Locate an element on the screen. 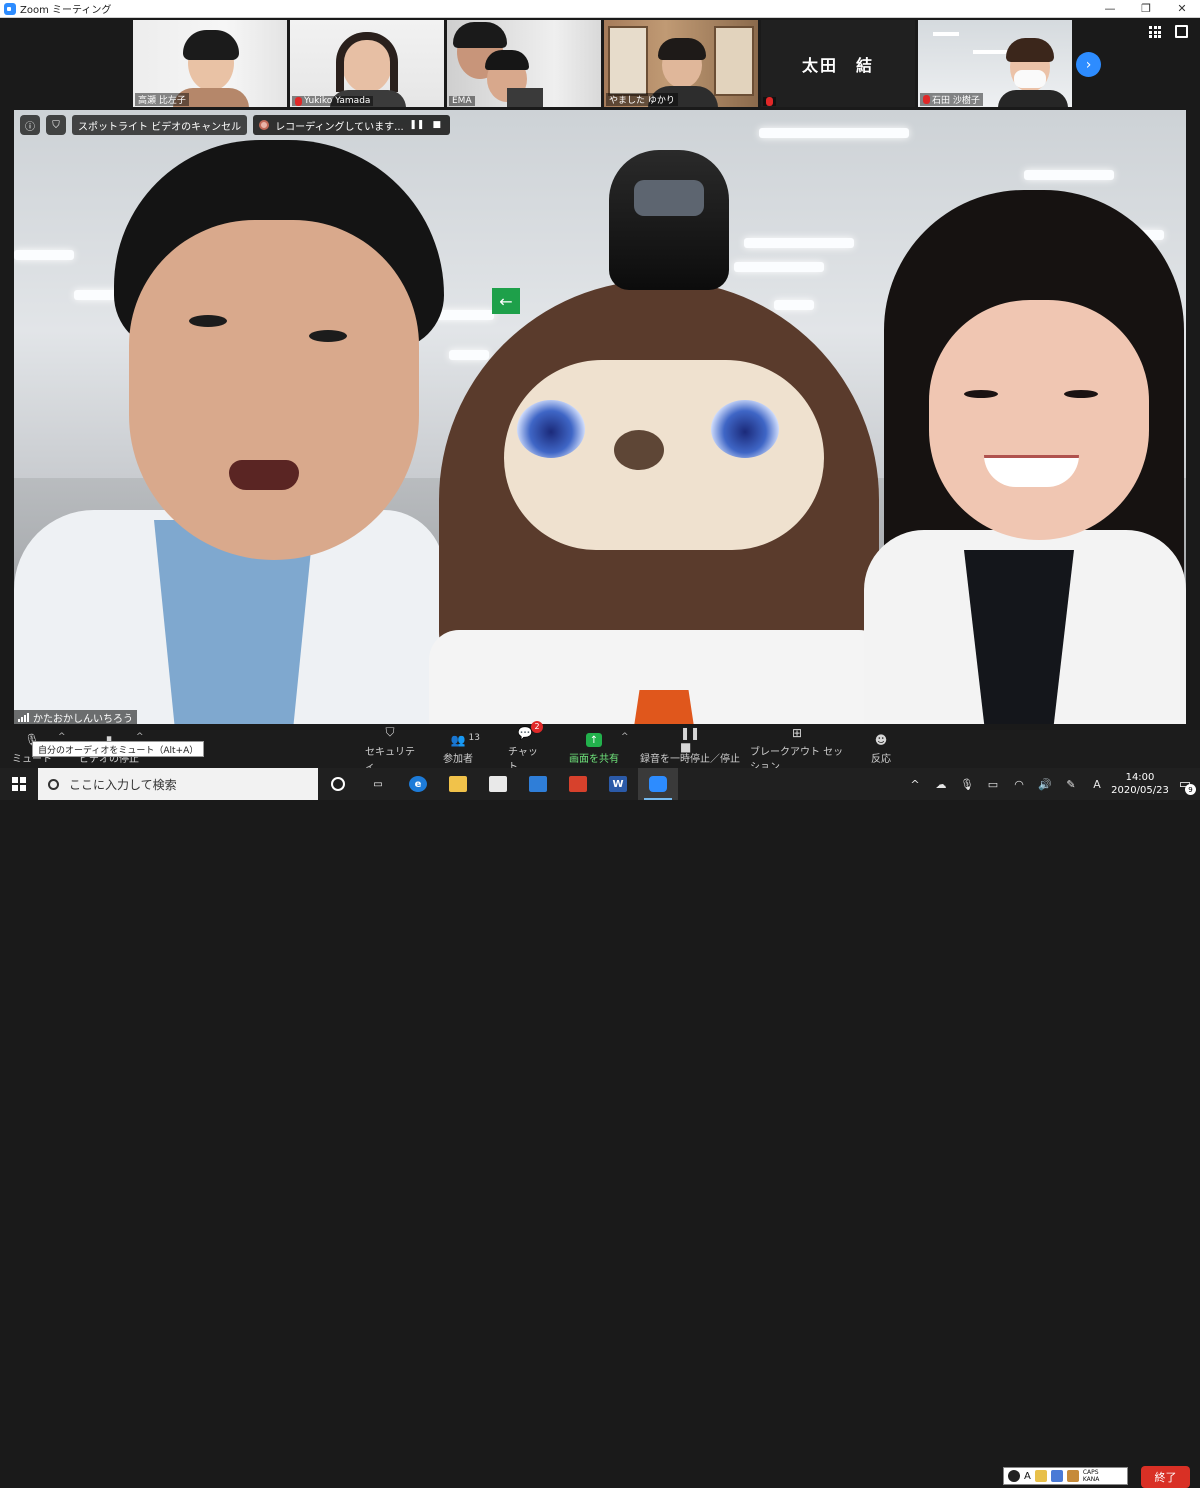 The height and width of the screenshot is (1488, 1200). participant-tile: Yukiko Yamada is located at coordinates (367, 63).